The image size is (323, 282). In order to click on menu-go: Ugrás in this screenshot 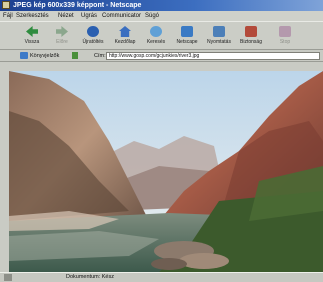, I will do `click(89, 16)`.